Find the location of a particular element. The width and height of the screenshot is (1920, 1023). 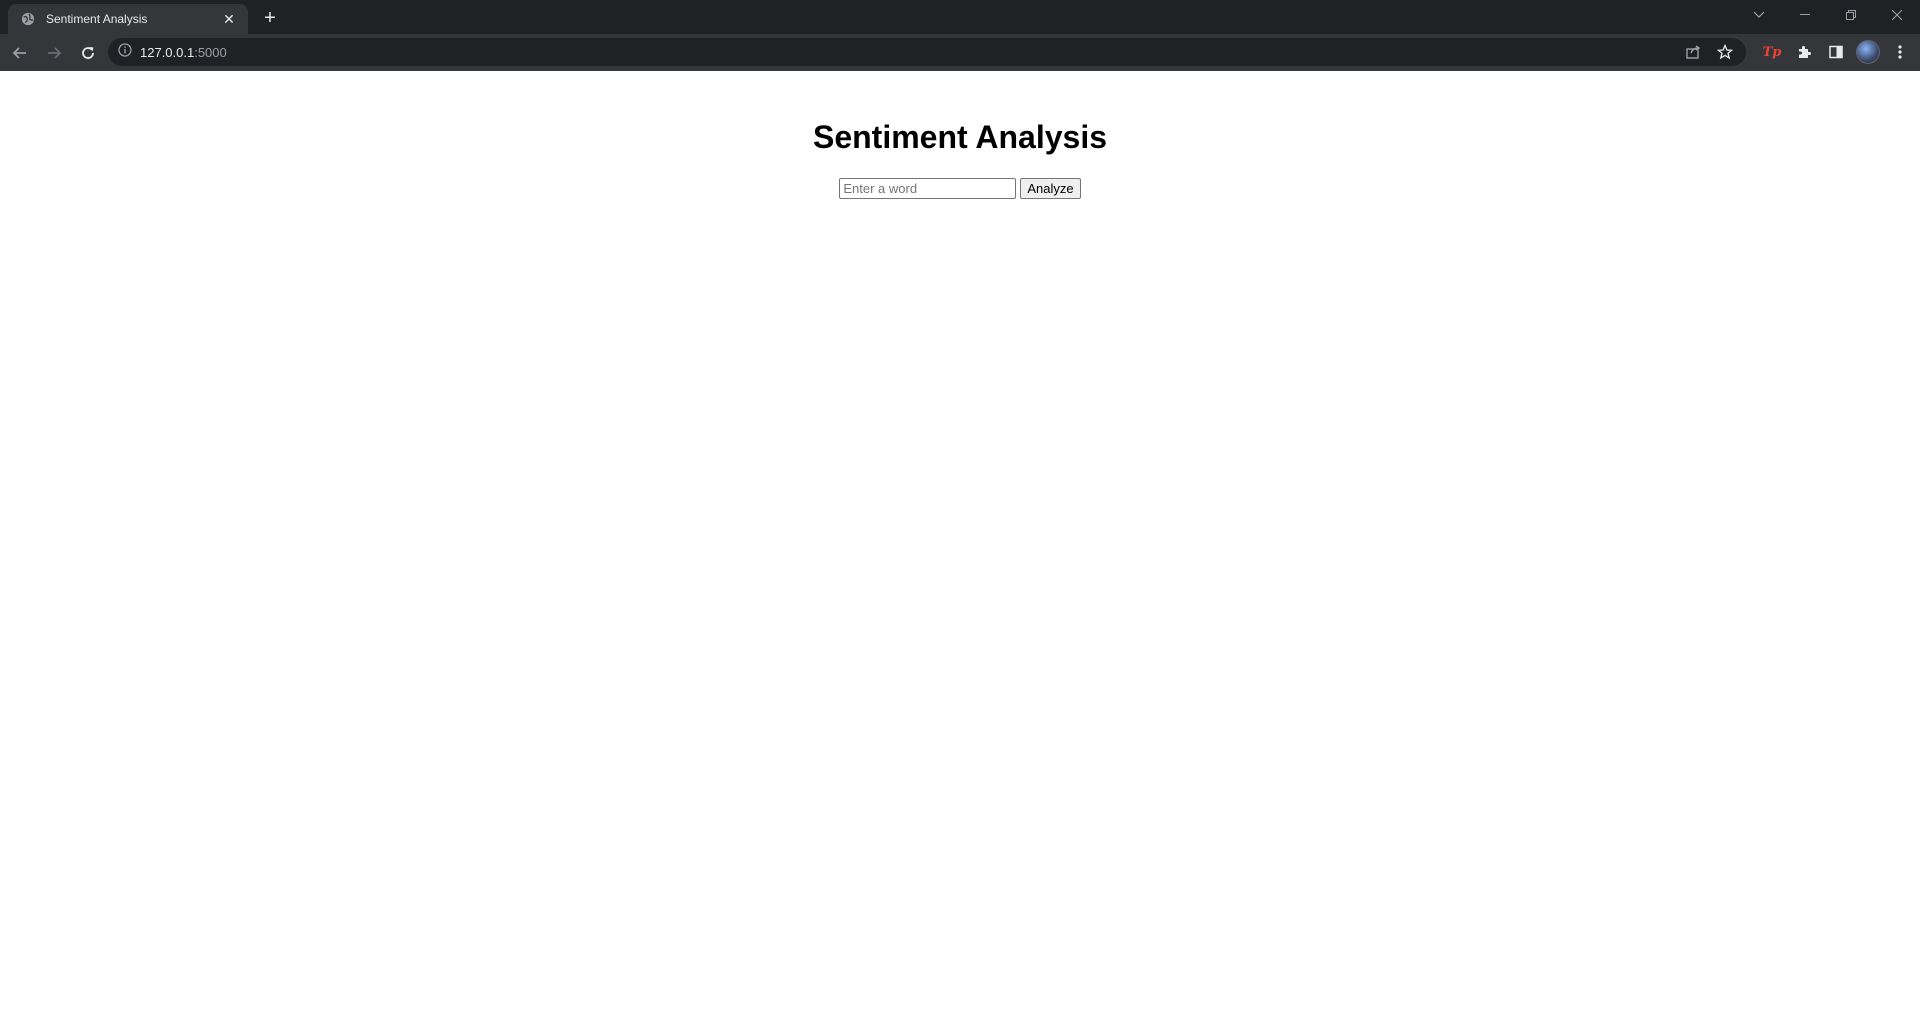

avatar is located at coordinates (1868, 52).